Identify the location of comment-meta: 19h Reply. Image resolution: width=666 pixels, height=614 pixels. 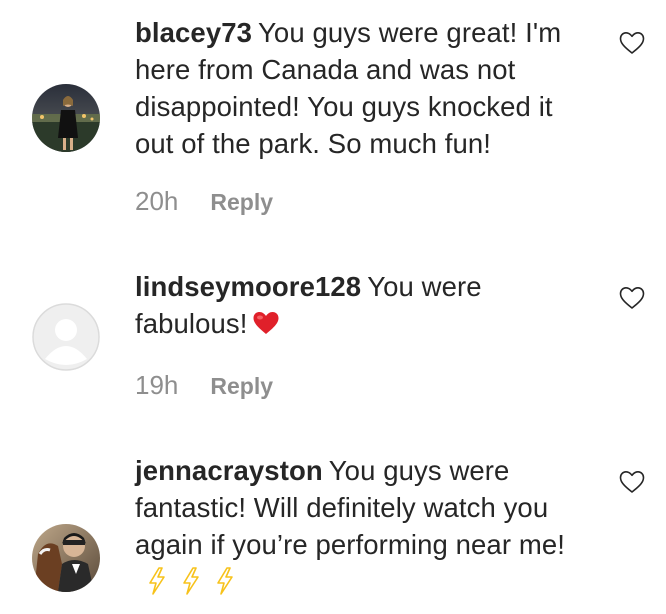
(204, 385).